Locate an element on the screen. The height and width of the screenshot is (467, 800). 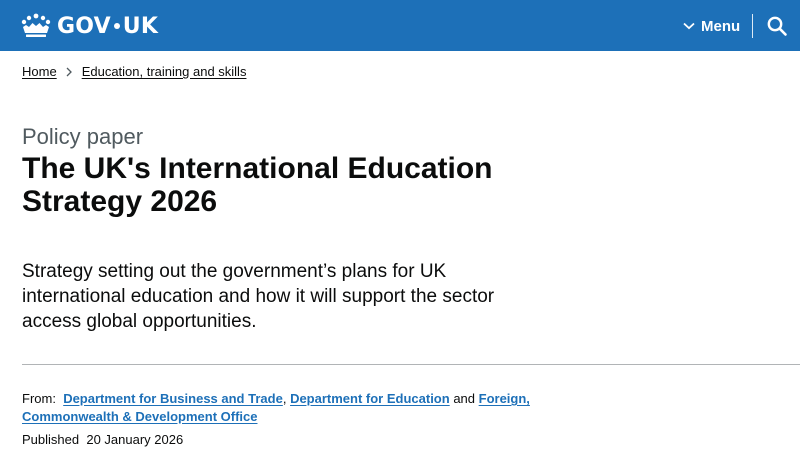
menu-button: Menu is located at coordinates (711, 26).